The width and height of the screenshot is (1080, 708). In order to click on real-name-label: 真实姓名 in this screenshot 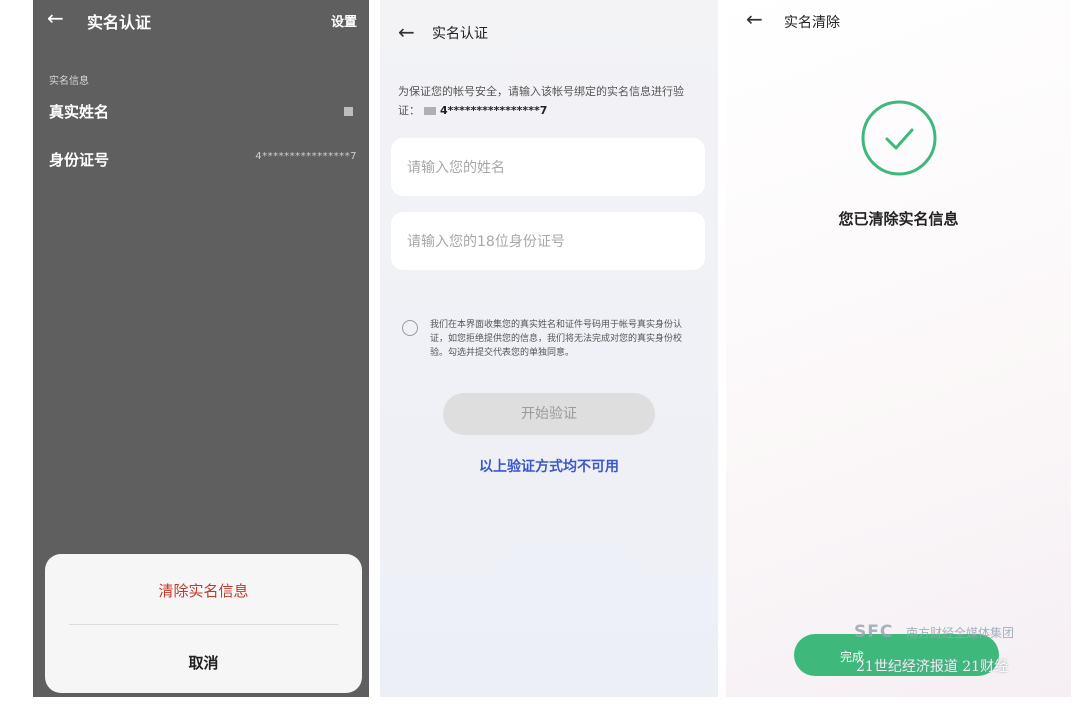, I will do `click(79, 112)`.